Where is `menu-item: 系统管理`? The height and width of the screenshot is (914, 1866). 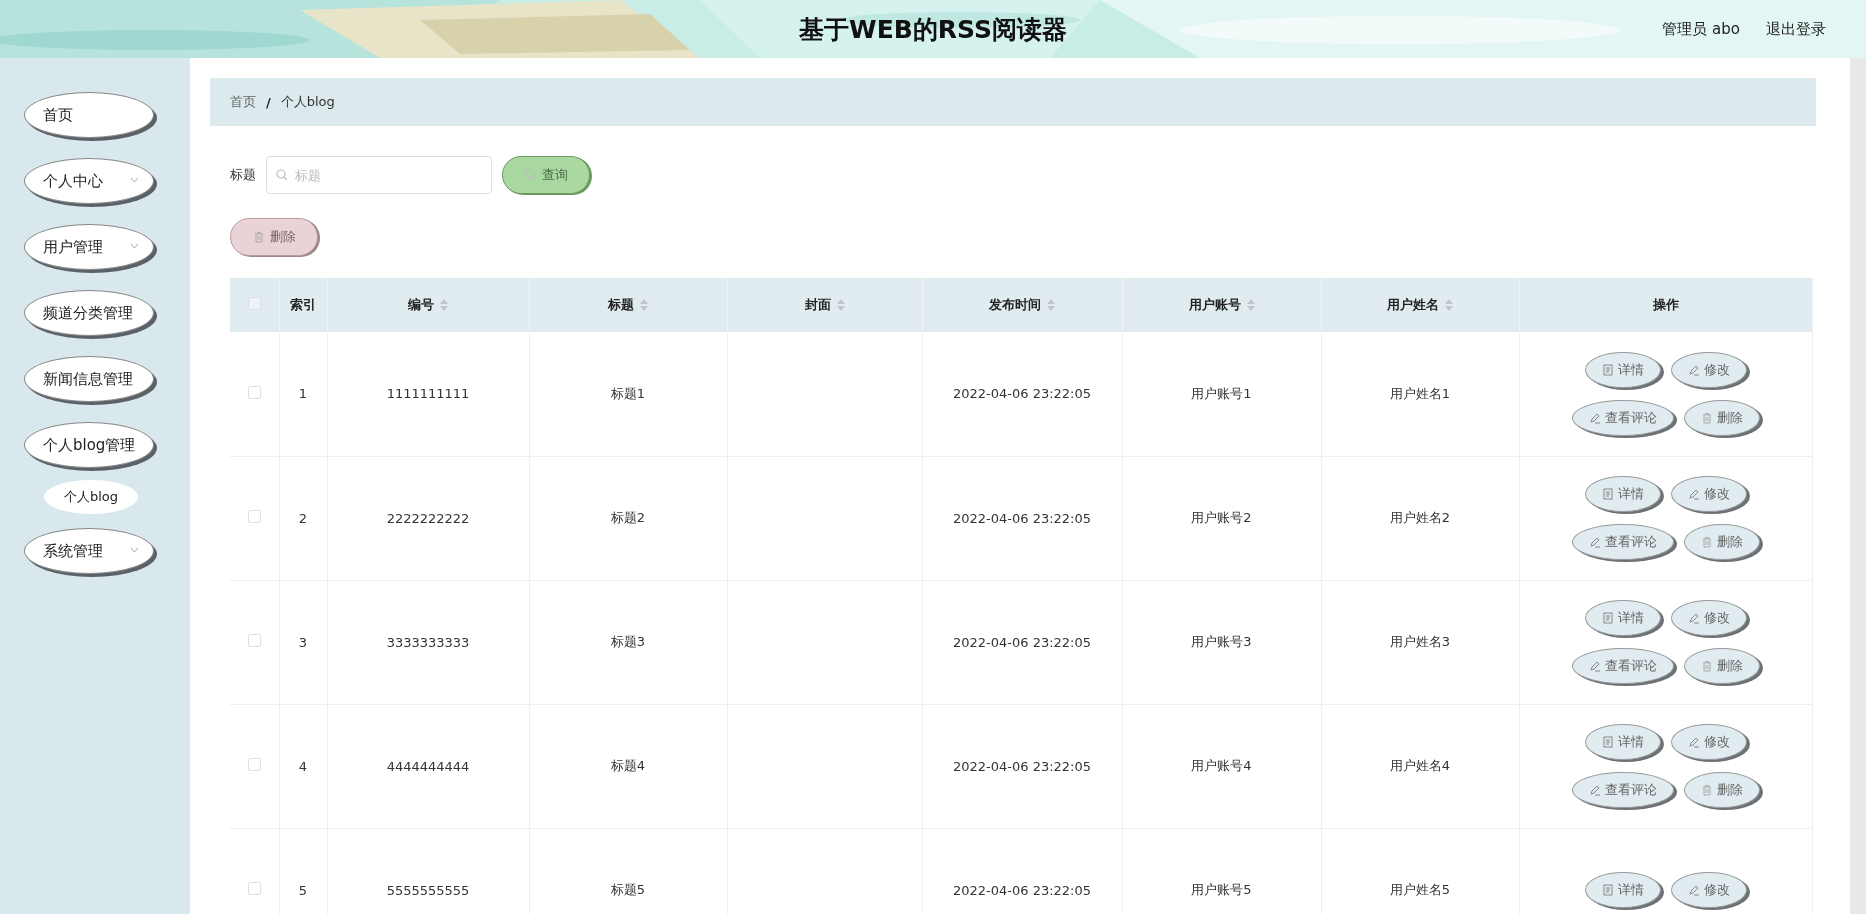 menu-item: 系统管理 is located at coordinates (89, 551).